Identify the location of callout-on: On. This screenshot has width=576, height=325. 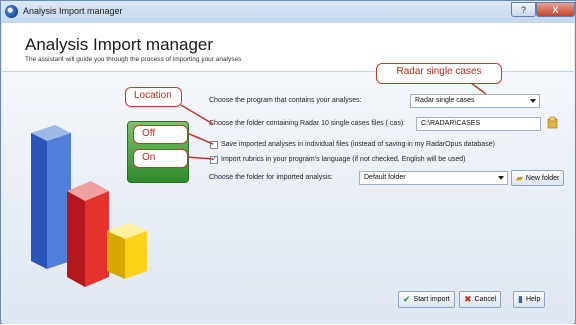
(160, 158).